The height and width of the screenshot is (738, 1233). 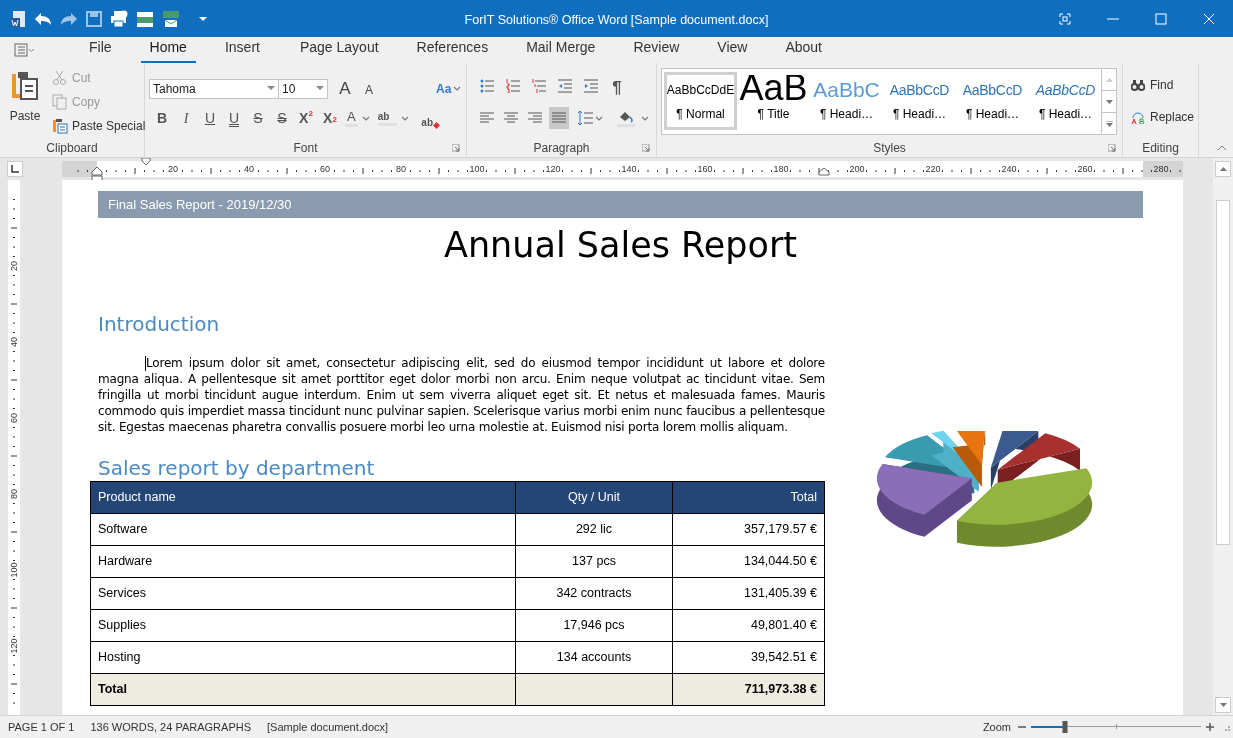 What do you see at coordinates (1223, 705) in the screenshot?
I see `scroll-down-button` at bounding box center [1223, 705].